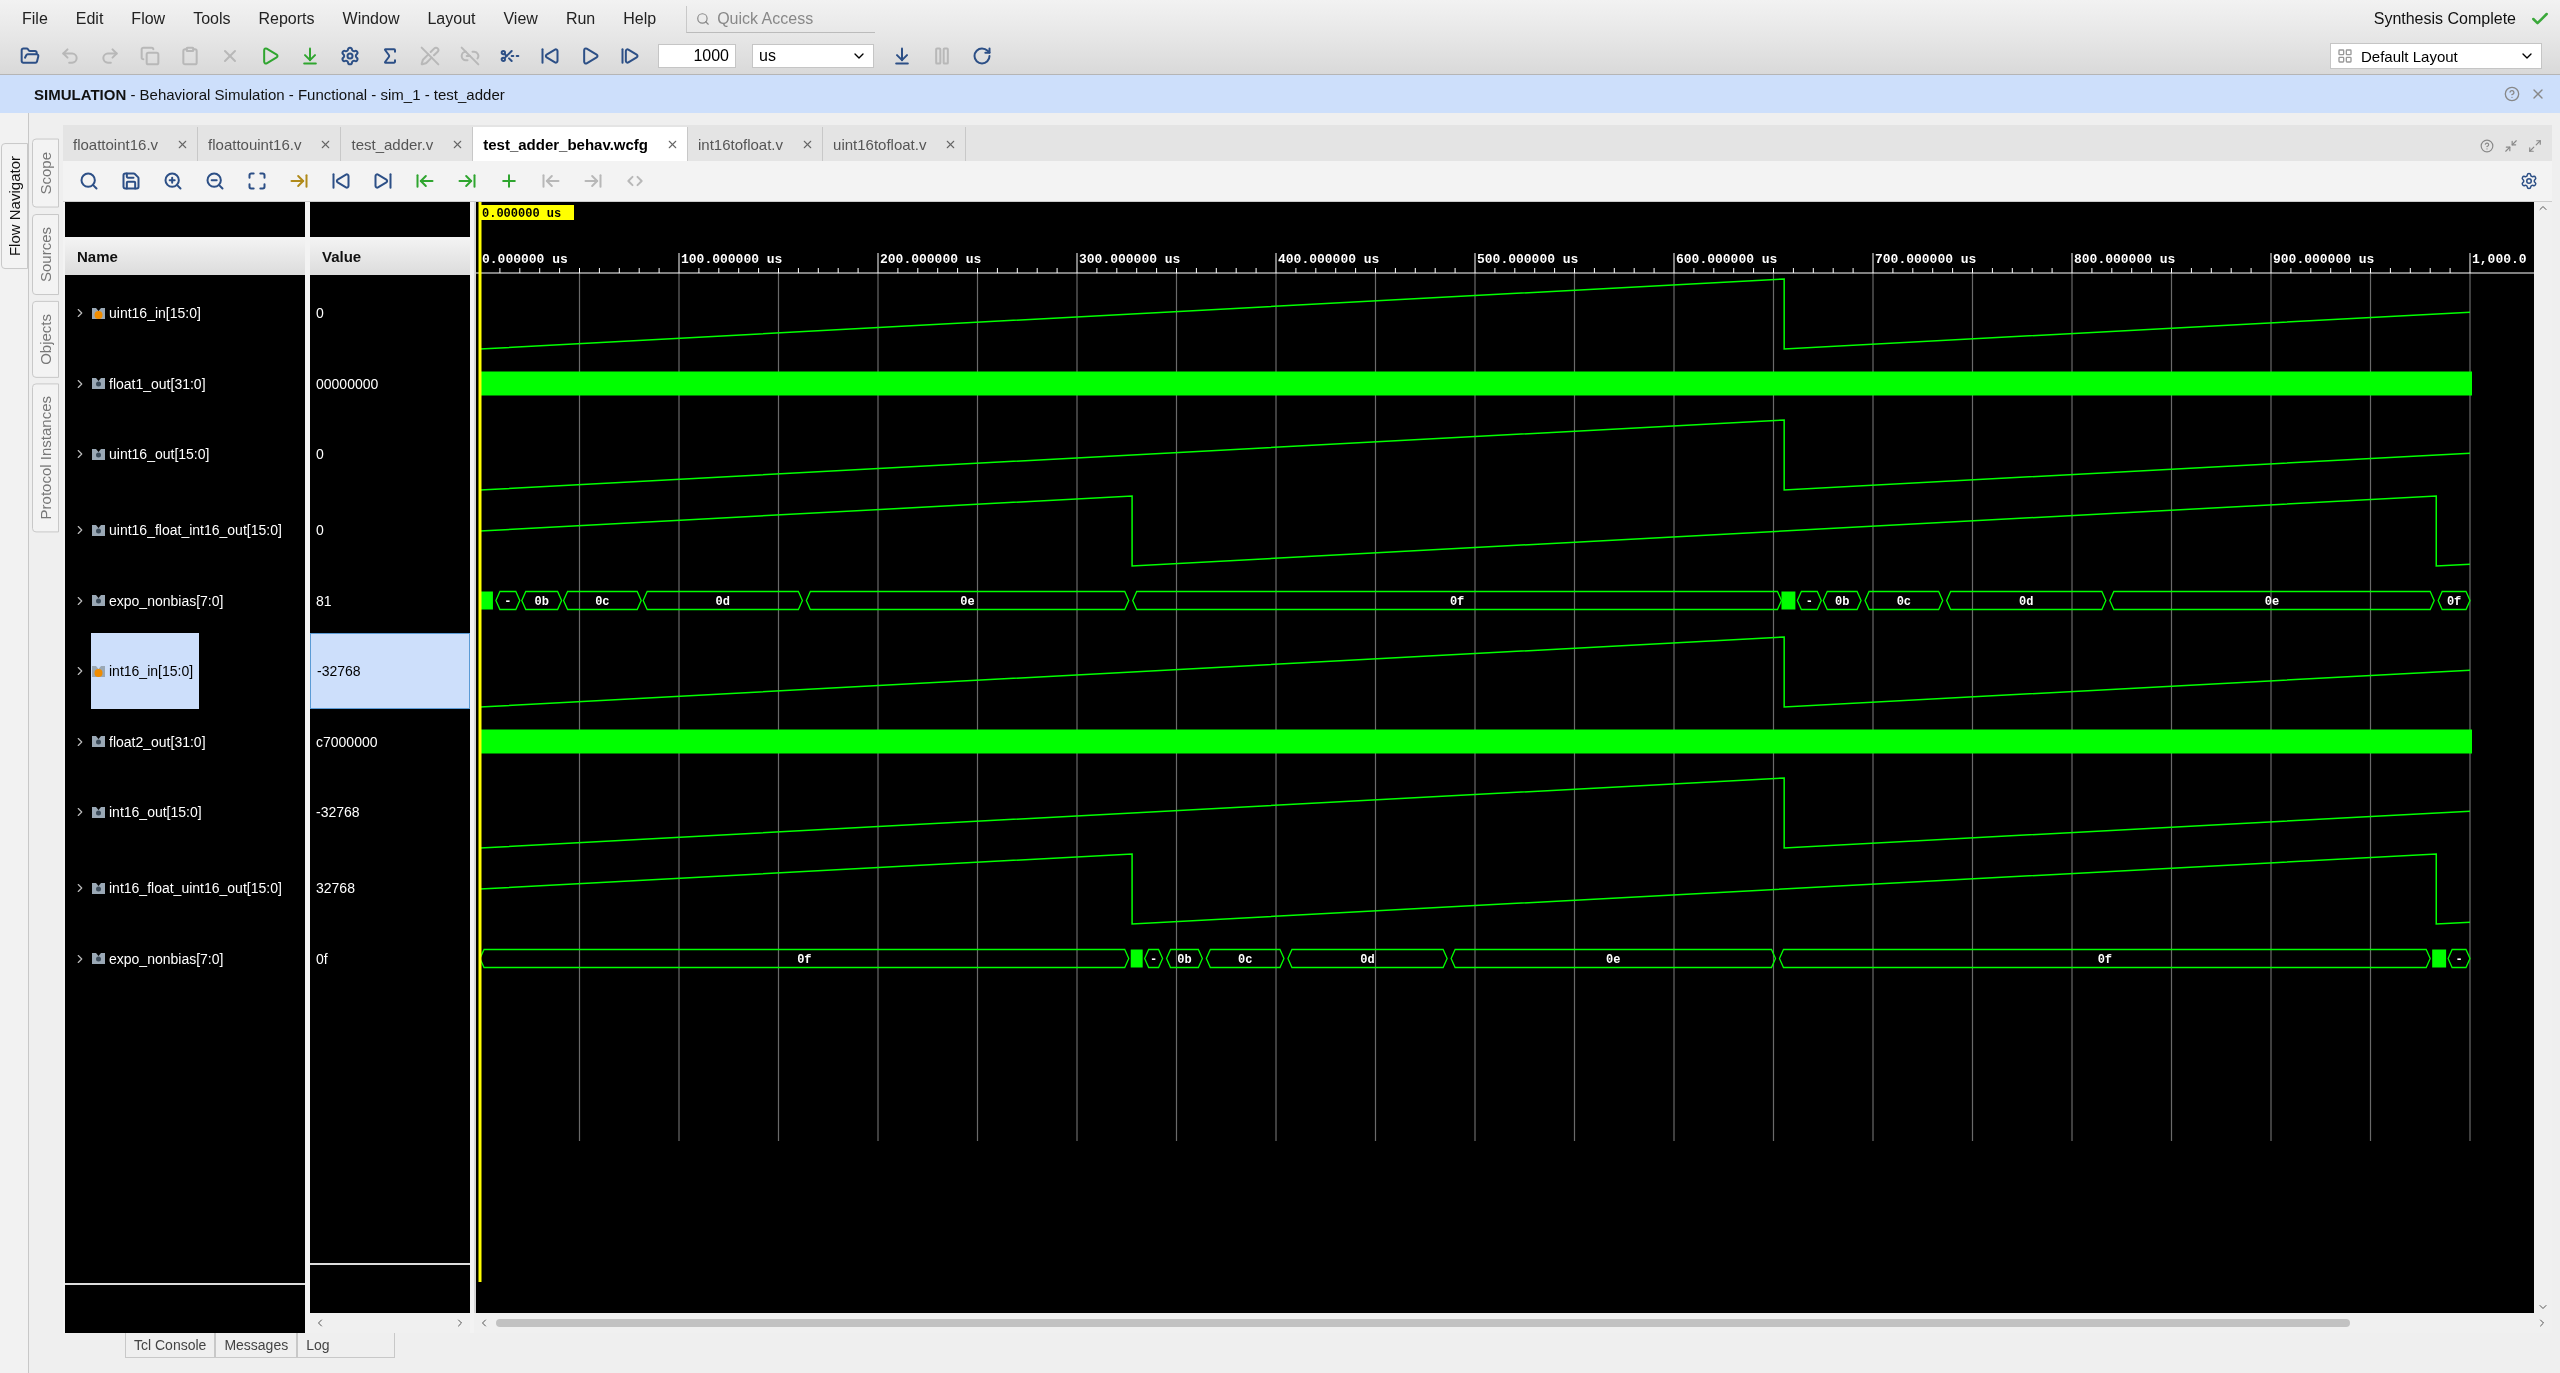 Image resolution: width=2560 pixels, height=1373 pixels. Describe the element at coordinates (37, 19) in the screenshot. I see `menu-item: File` at that location.